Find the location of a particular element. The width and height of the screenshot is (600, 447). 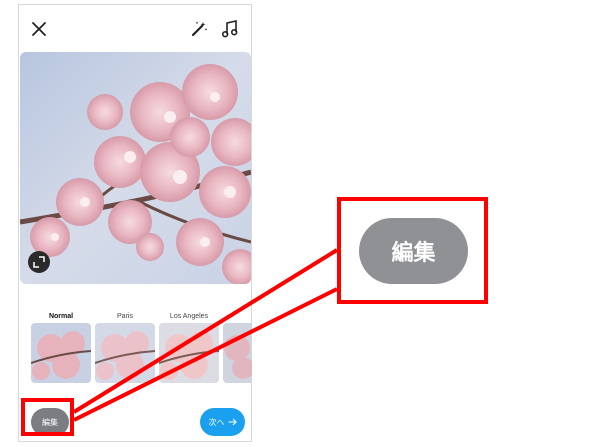

expand-button is located at coordinates (39, 262).